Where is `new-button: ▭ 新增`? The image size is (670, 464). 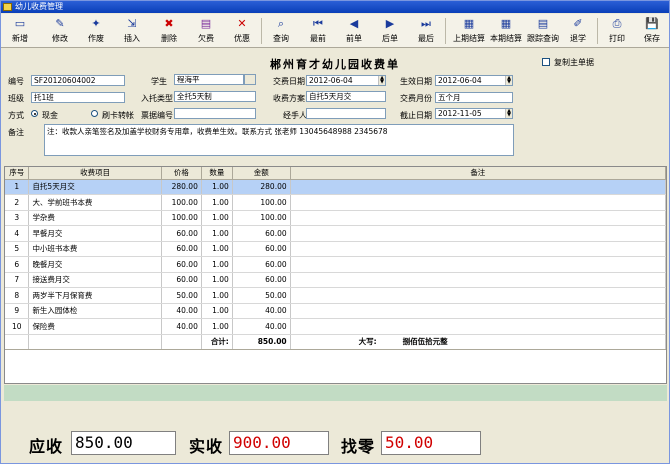 new-button: ▭ 新增 is located at coordinates (20, 31).